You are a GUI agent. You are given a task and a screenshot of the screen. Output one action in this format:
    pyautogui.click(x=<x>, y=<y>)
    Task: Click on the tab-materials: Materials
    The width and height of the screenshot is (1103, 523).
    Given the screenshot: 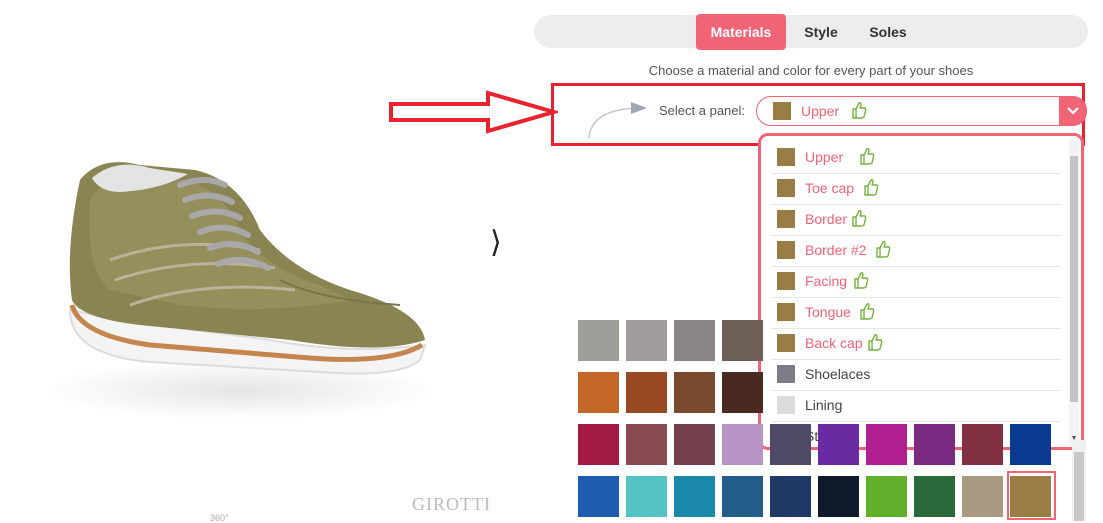 What is the action you would take?
    pyautogui.click(x=741, y=32)
    